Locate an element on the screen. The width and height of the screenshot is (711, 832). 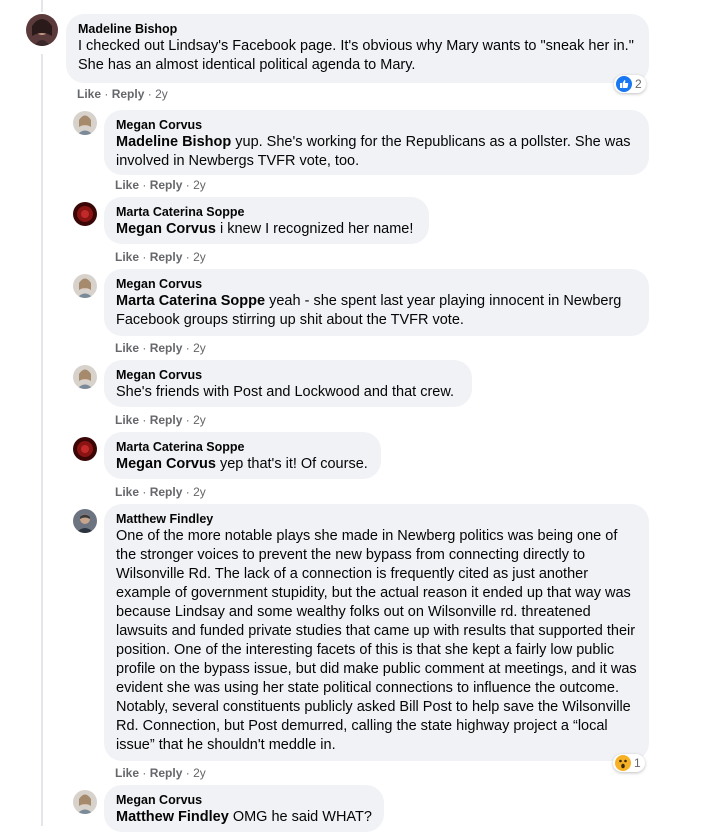
reaction-summary: 1 is located at coordinates (629, 763).